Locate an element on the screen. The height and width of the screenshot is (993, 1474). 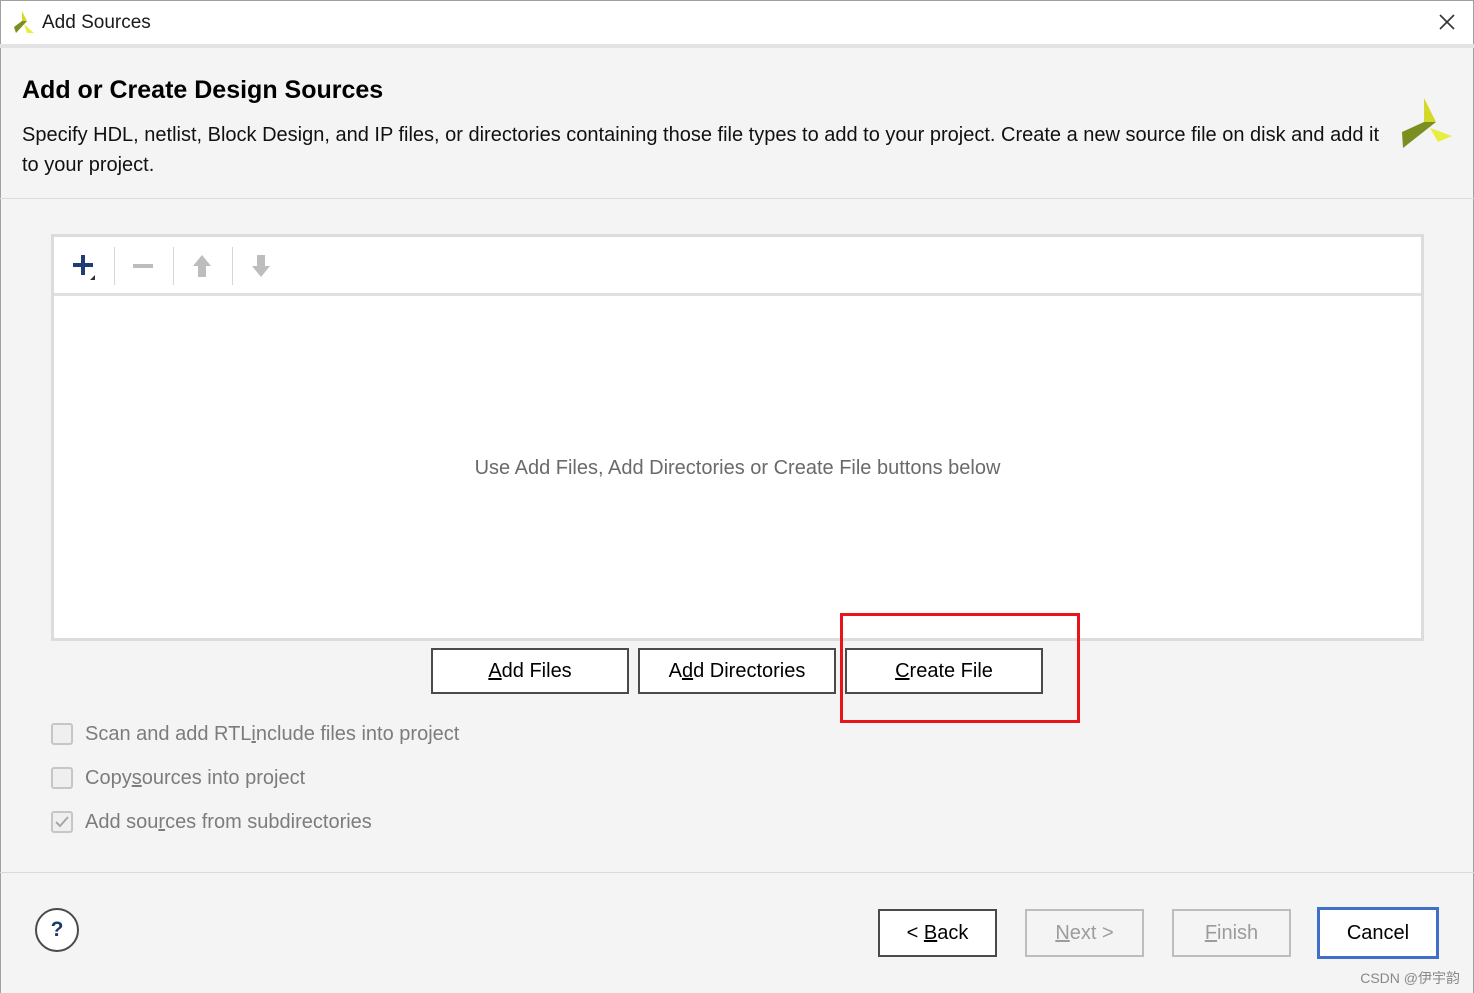
button-label: reate File is located at coordinates (951, 670).